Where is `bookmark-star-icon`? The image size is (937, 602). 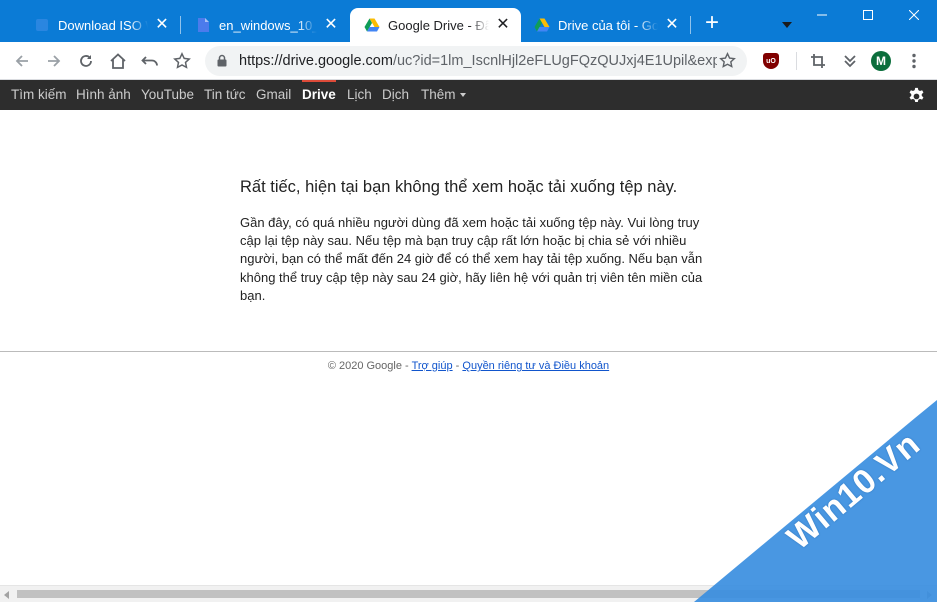
bookmark-star-icon is located at coordinates (727, 60).